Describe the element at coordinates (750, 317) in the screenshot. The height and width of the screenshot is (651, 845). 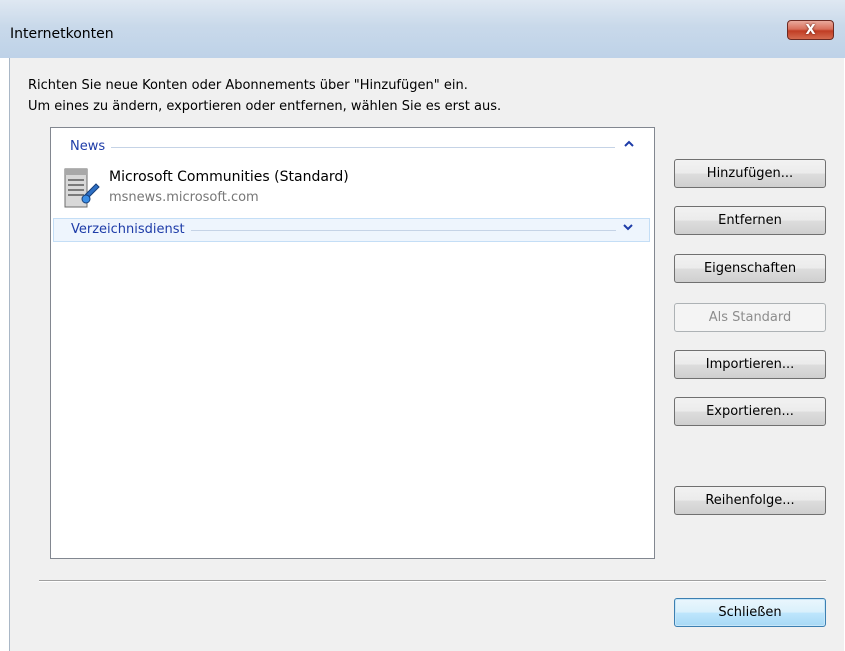
I see `set-default-button: Als Standard` at that location.